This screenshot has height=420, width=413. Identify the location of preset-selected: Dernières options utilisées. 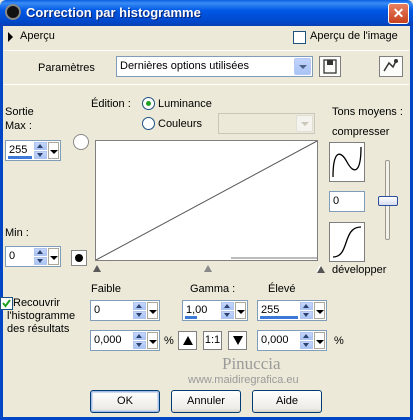
(185, 66).